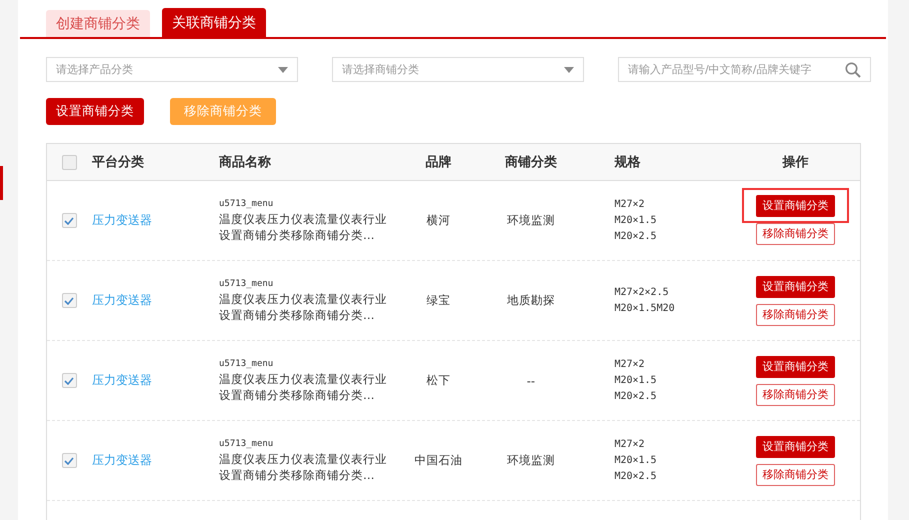 This screenshot has width=909, height=520. Describe the element at coordinates (627, 162) in the screenshot. I see `column-header: 规格` at that location.